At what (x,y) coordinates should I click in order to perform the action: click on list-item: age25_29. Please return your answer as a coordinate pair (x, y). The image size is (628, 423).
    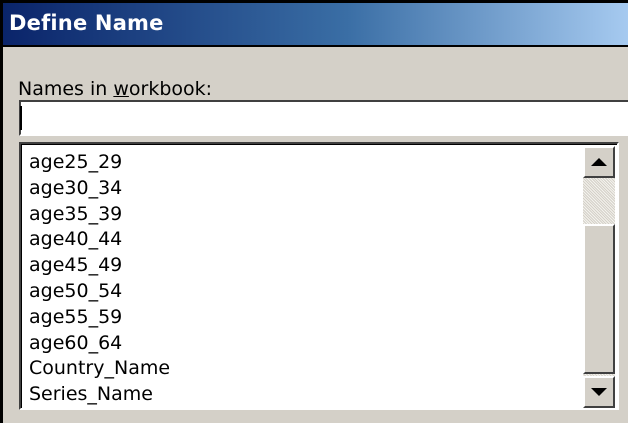
    Looking at the image, I should click on (299, 163).